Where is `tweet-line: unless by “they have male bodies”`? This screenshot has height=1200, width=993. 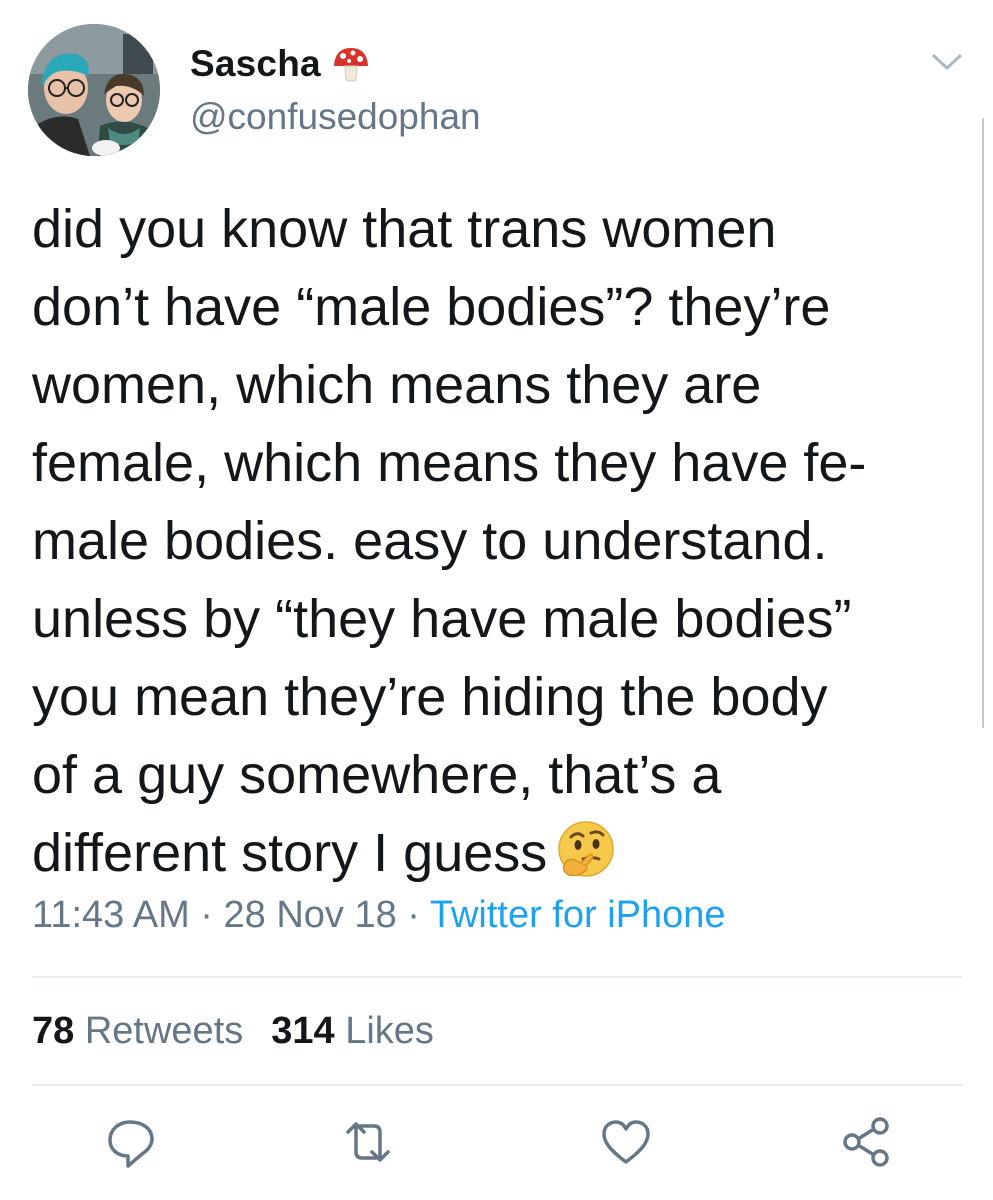
tweet-line: unless by “they have male bodies” is located at coordinates (442, 619).